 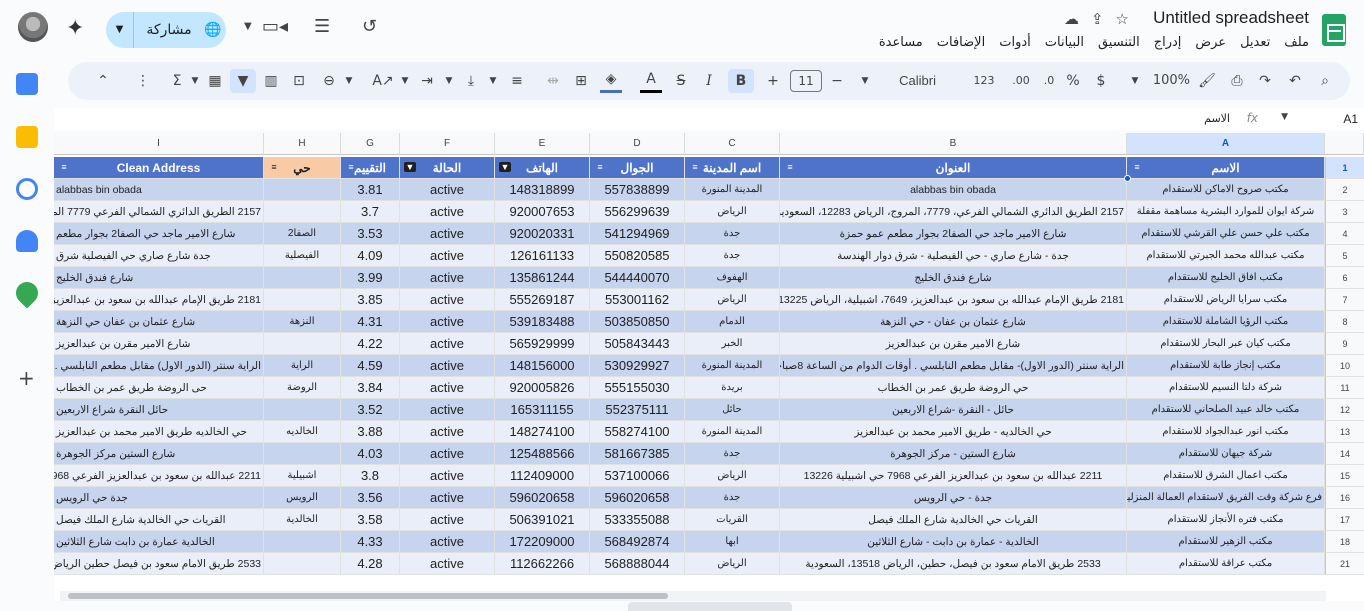 I want to click on cell-g: 4.31, so click(x=370, y=322).